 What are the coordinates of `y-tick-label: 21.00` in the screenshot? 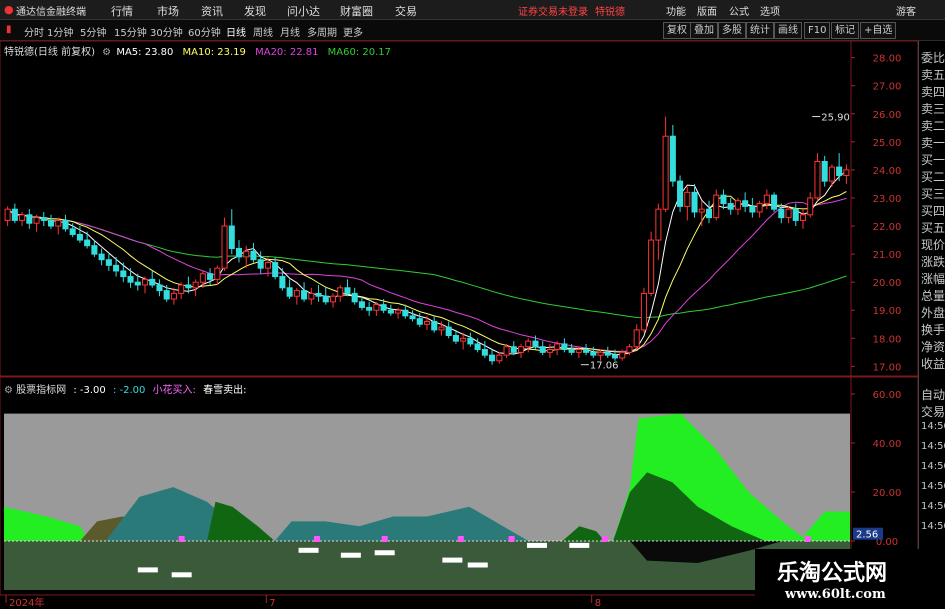 It's located at (887, 255).